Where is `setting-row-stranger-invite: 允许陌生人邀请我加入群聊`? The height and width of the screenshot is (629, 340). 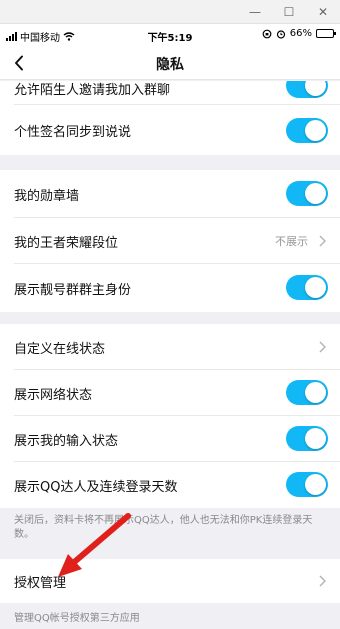 setting-row-stranger-invite: 允许陌生人邀请我加入群聊 is located at coordinates (170, 93).